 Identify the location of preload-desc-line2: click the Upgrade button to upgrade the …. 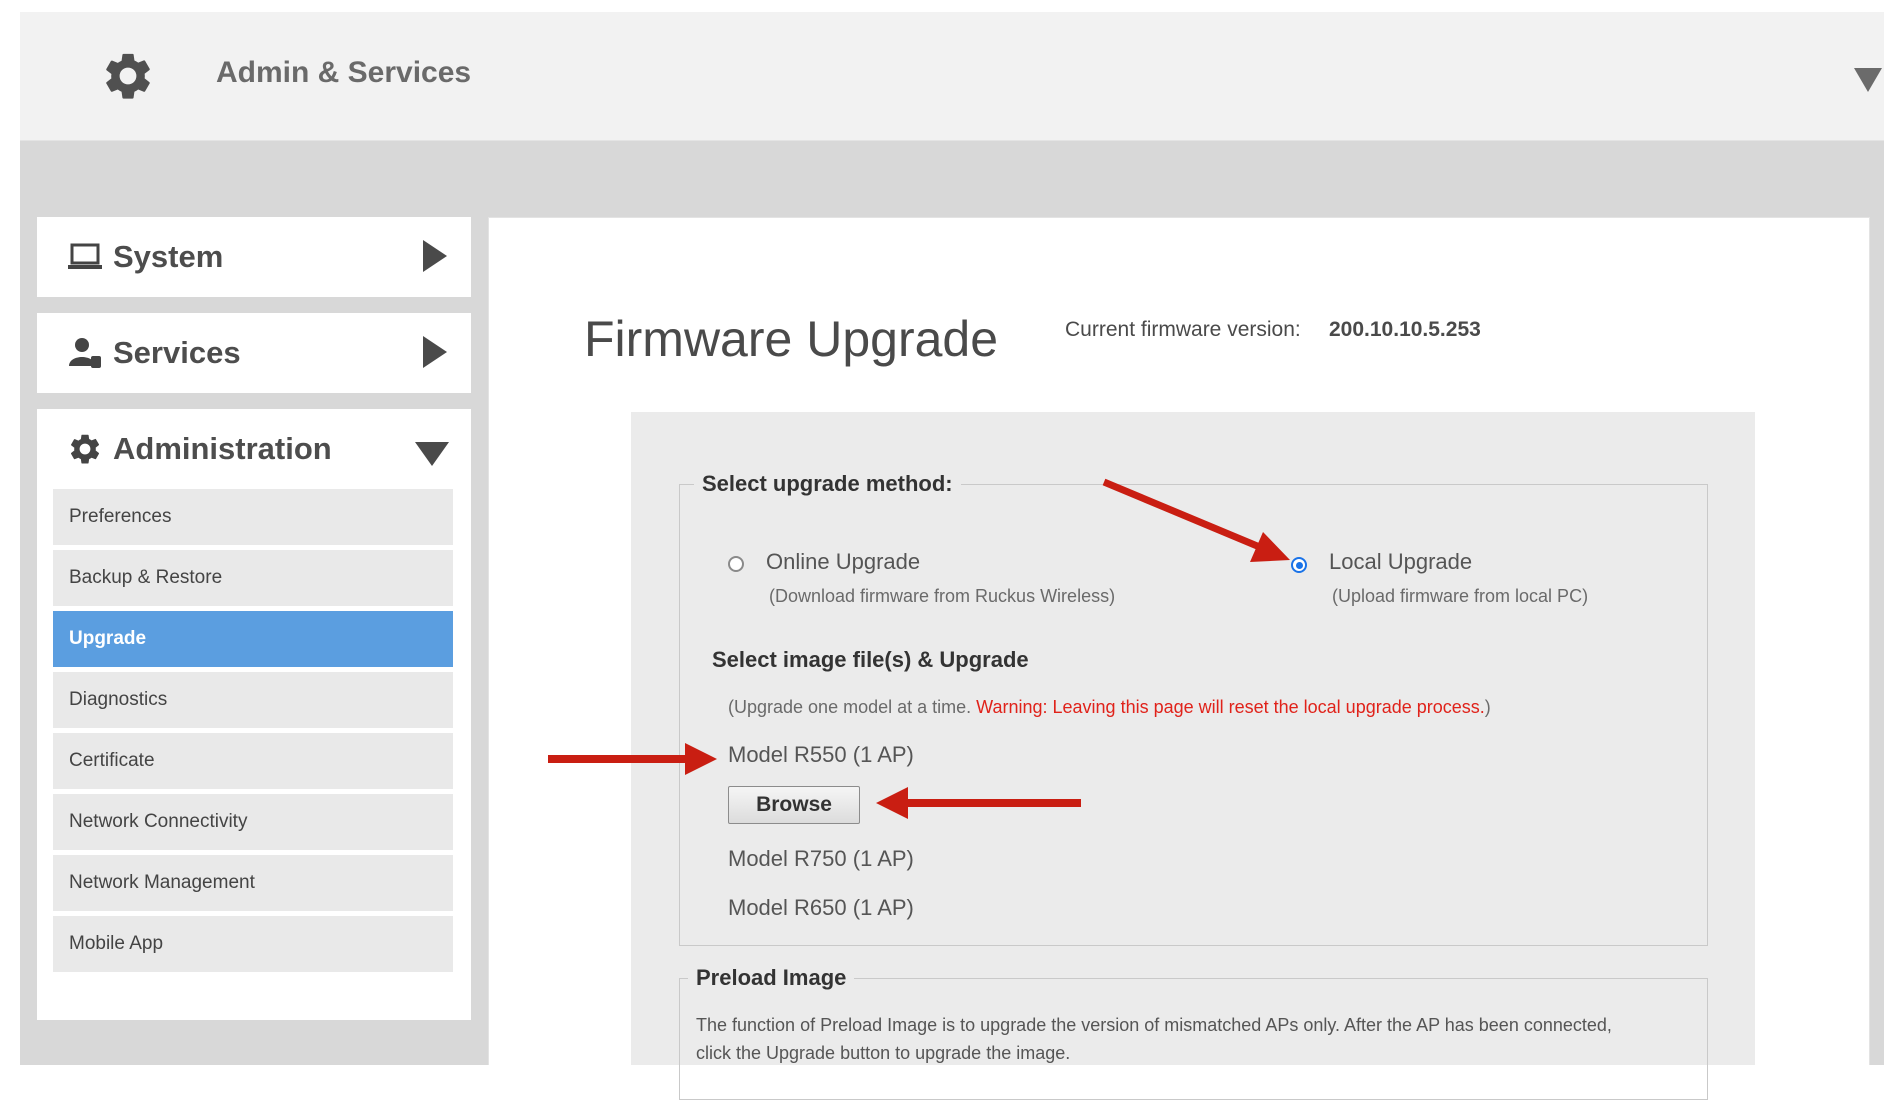
(883, 1053).